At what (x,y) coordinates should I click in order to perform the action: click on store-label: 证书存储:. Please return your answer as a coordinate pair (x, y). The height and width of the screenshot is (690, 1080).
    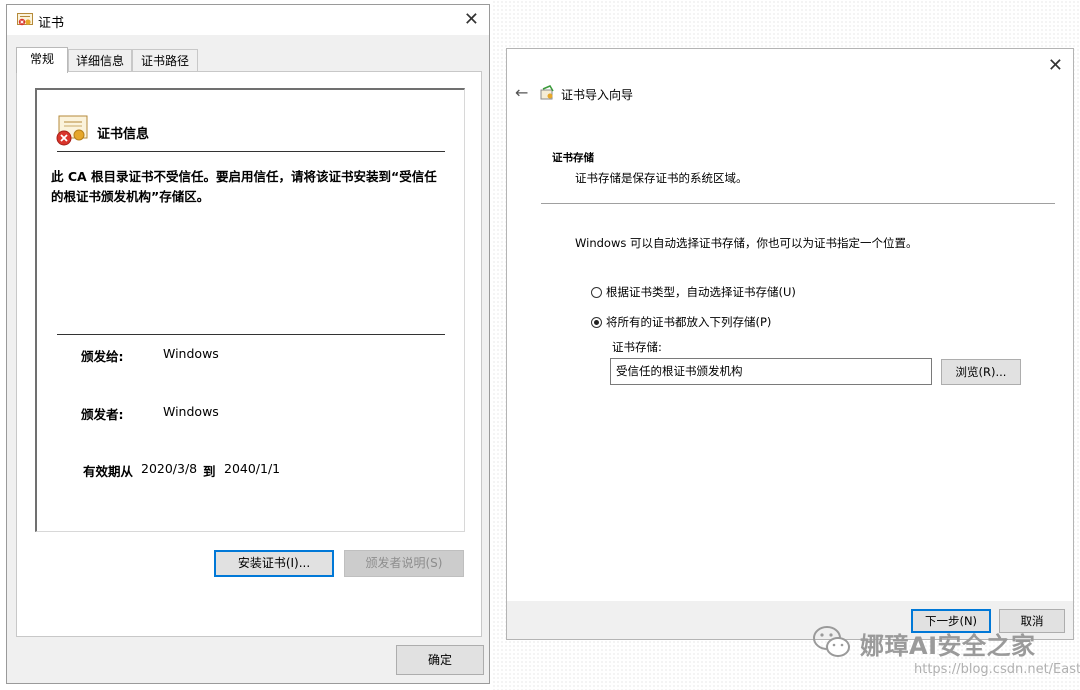
    Looking at the image, I should click on (637, 347).